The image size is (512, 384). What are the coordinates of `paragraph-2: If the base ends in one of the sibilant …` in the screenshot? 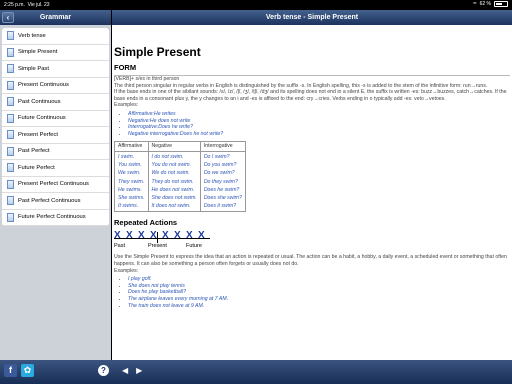 It's located at (310, 95).